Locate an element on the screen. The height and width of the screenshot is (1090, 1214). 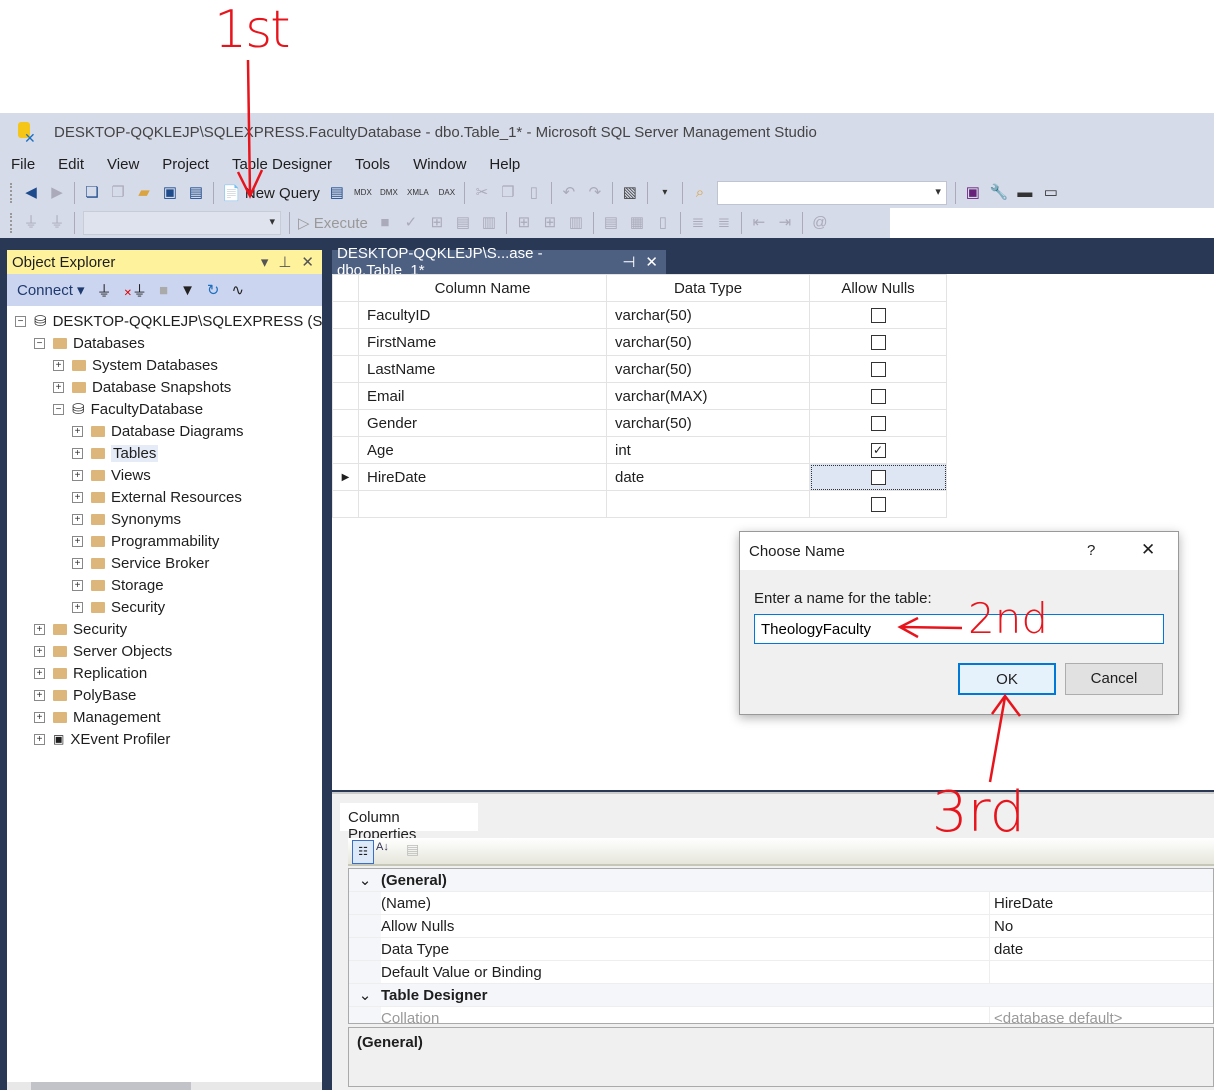
ok-button: OK is located at coordinates (1007, 679).